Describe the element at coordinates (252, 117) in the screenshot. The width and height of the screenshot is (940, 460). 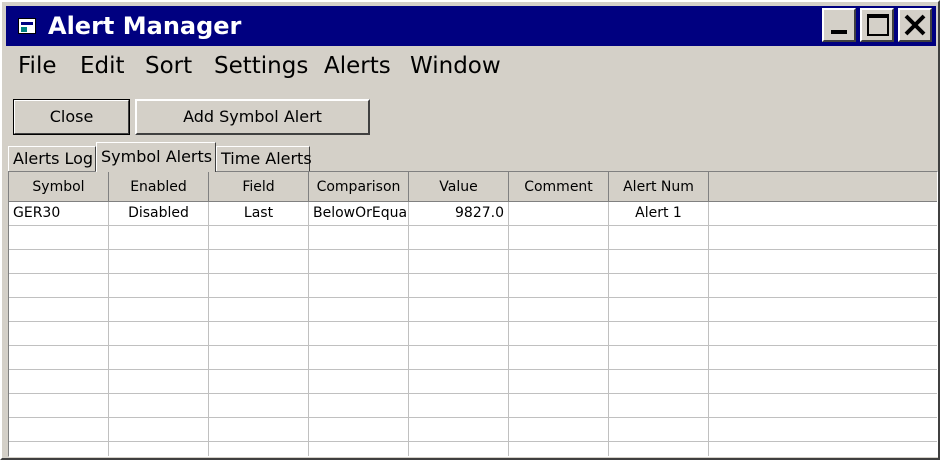
I see `add-symbol-alert-button: Add Symbol Alert` at that location.